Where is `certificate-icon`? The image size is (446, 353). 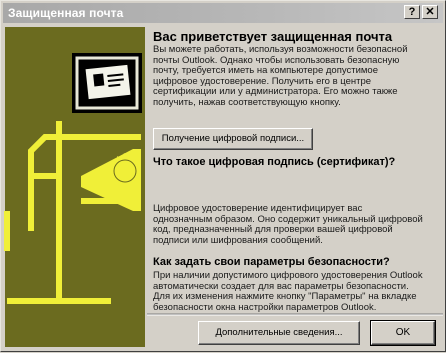
certificate-icon is located at coordinates (107, 83).